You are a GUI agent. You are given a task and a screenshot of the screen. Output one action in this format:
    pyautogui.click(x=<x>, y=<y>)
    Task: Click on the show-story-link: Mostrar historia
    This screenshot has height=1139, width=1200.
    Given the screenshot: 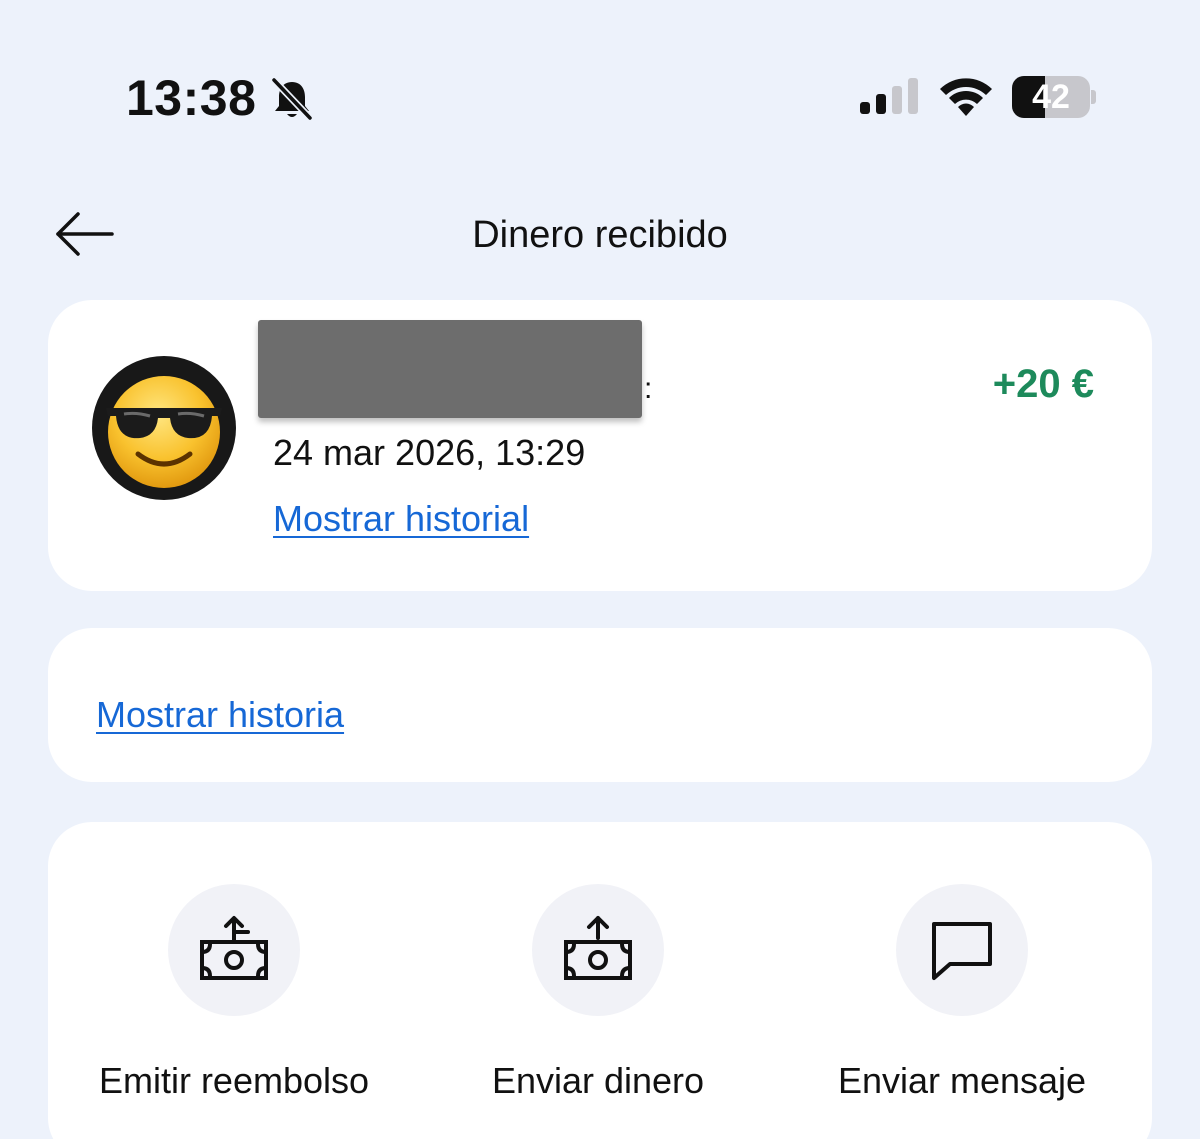 What is the action you would take?
    pyautogui.click(x=220, y=715)
    